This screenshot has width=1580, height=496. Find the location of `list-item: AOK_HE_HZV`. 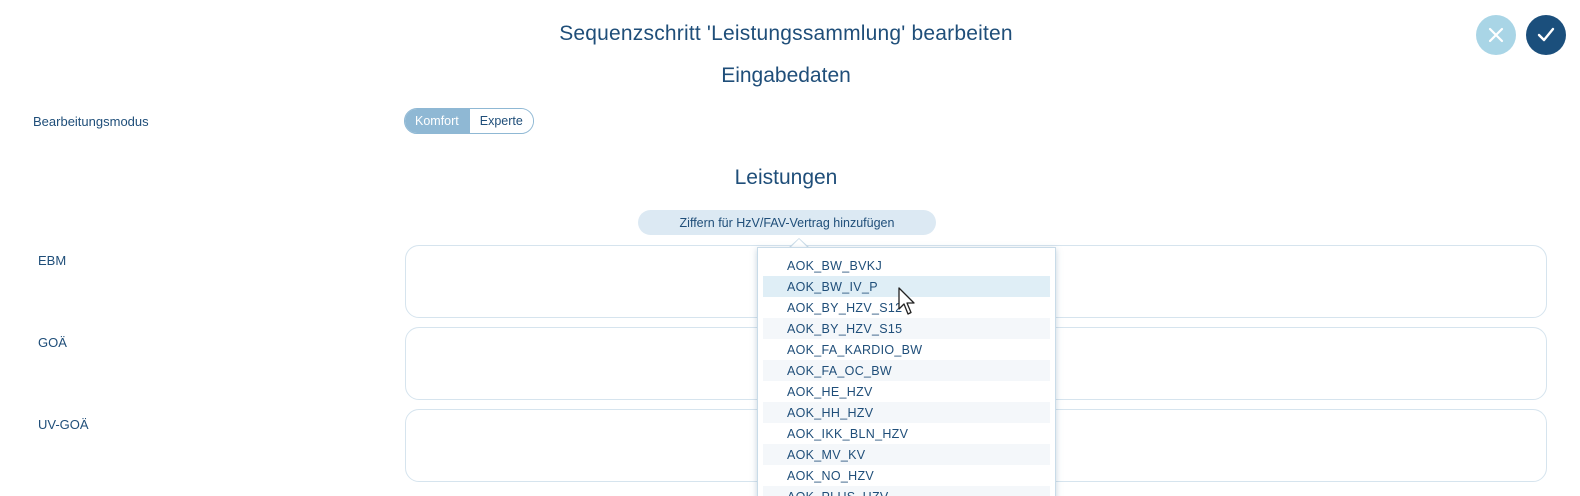

list-item: AOK_HE_HZV is located at coordinates (906, 391).